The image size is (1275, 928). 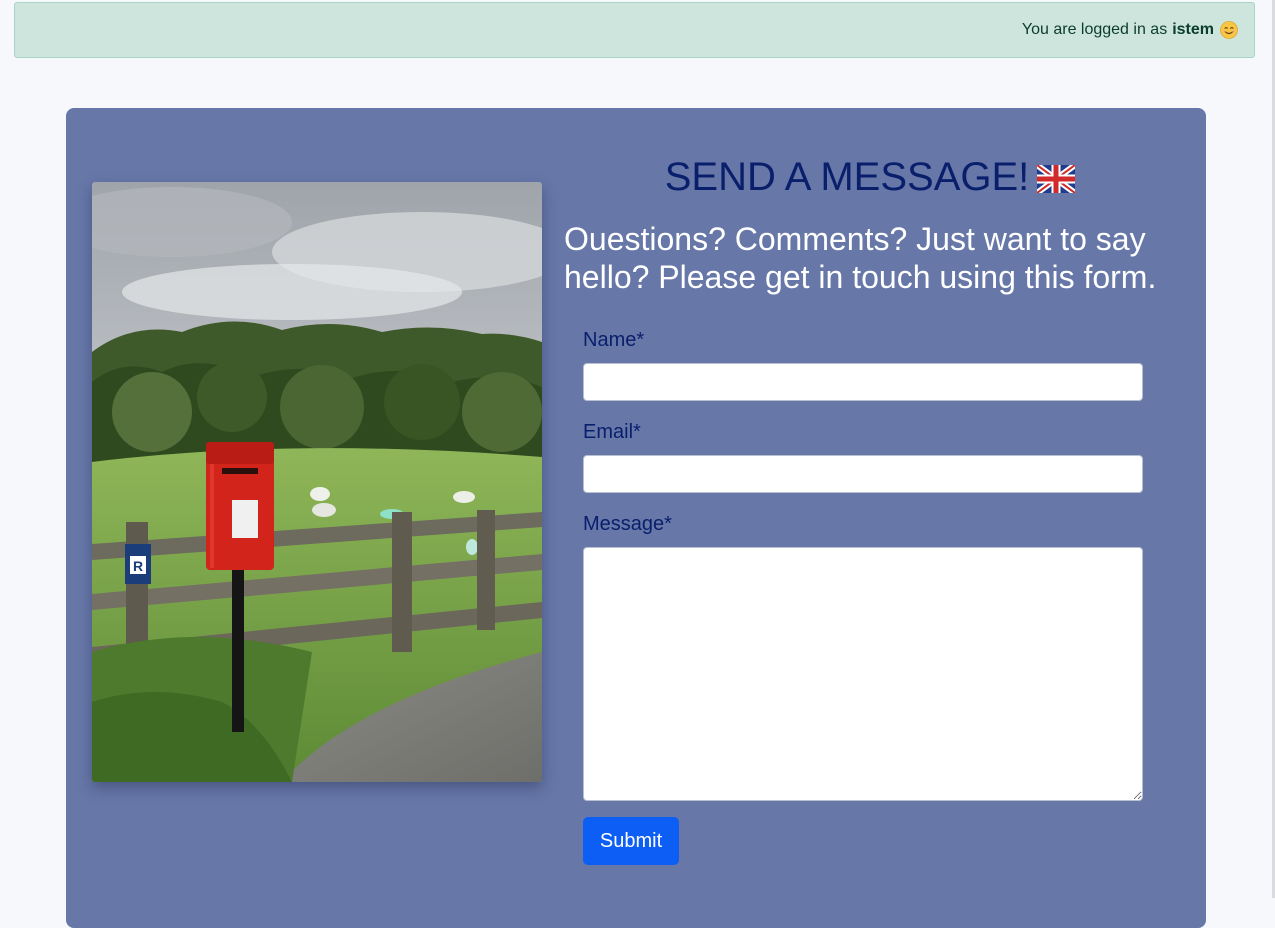 I want to click on login-status-text: You are logged in as, so click(x=1094, y=29).